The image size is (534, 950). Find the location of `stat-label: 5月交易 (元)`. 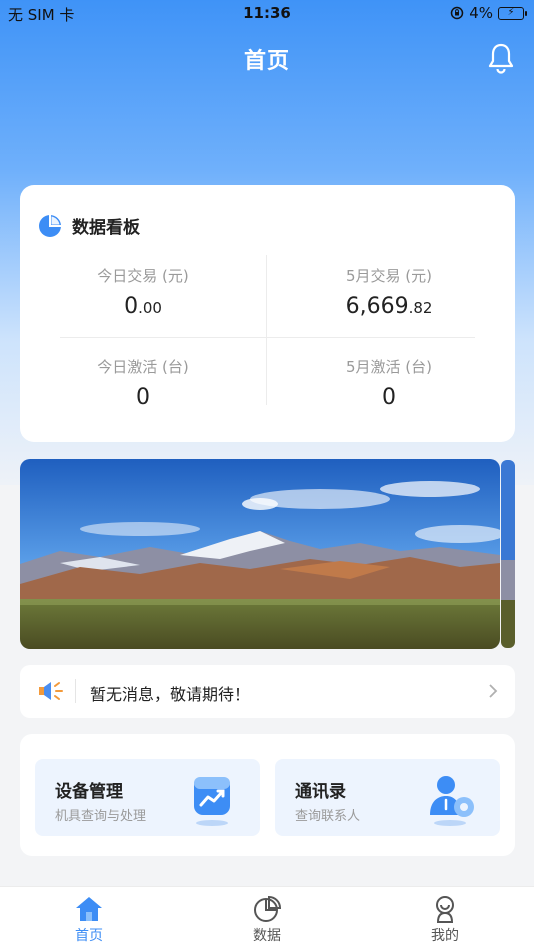

stat-label: 5月交易 (元) is located at coordinates (389, 276).